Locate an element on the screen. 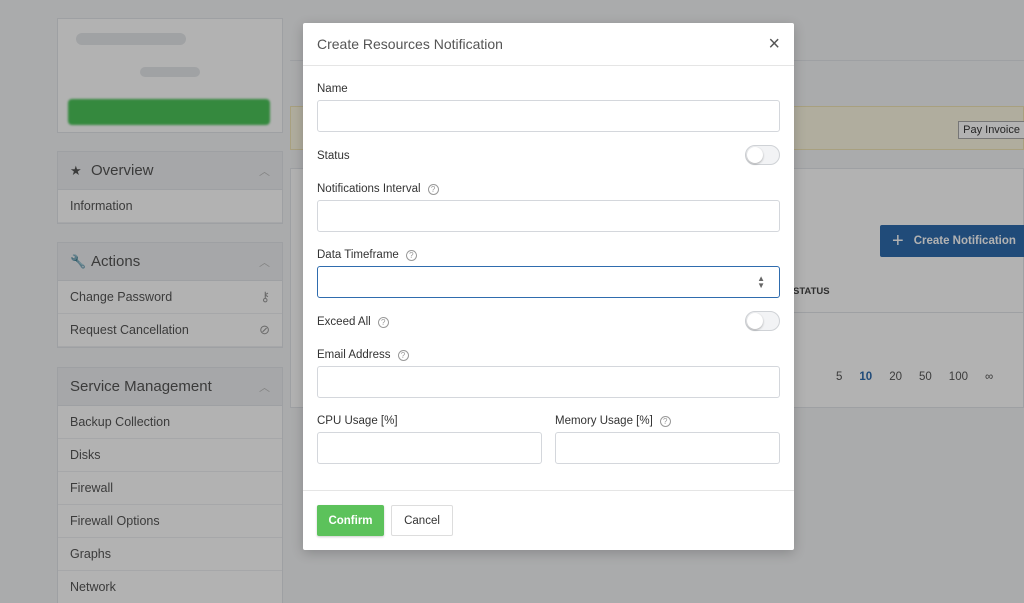 The width and height of the screenshot is (1024, 603). name-label-text: Name is located at coordinates (332, 89).